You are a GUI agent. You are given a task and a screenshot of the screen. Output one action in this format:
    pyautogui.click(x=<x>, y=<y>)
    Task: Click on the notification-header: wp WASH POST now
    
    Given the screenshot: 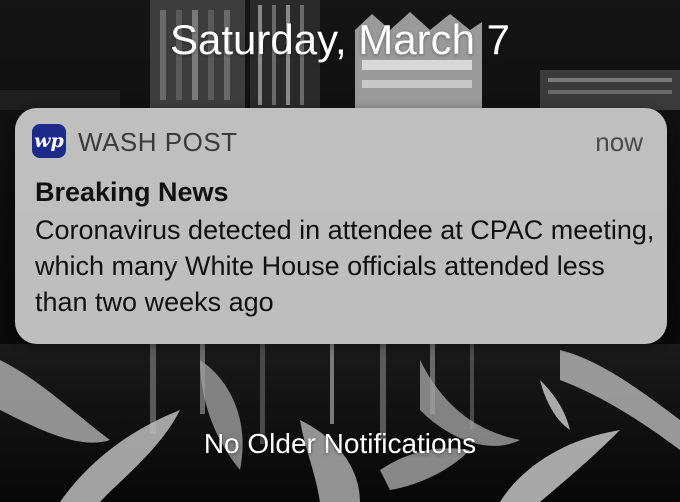 What is the action you would take?
    pyautogui.click(x=341, y=141)
    